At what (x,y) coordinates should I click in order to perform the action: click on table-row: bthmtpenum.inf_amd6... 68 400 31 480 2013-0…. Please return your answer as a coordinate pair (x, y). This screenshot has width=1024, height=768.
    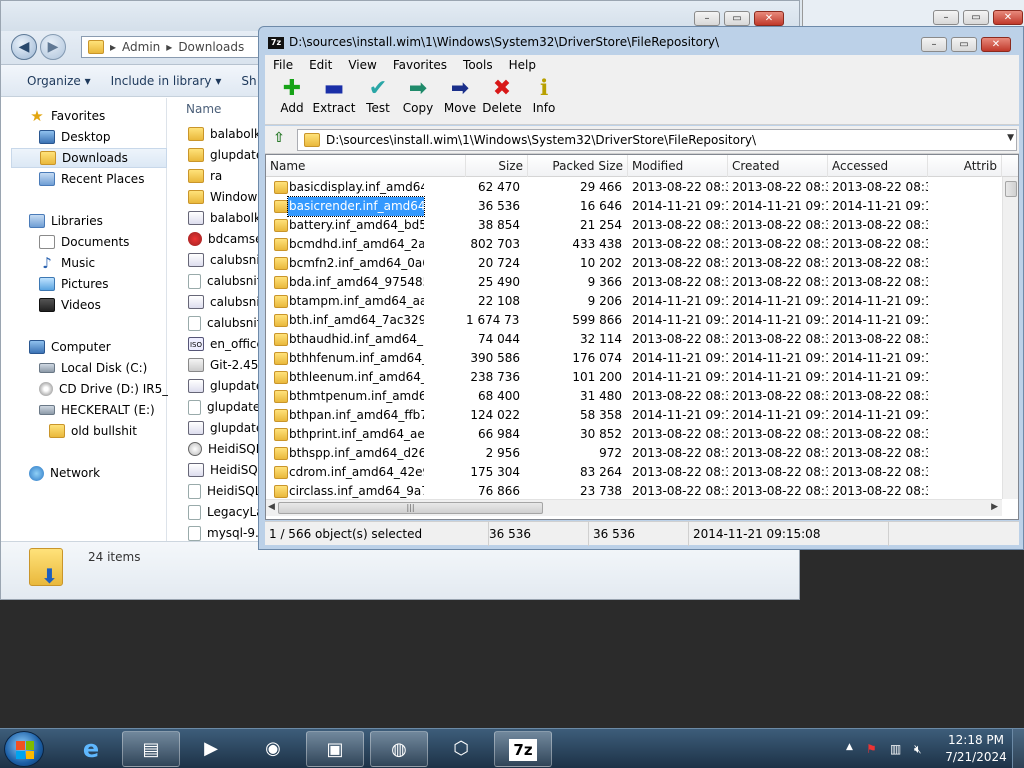
    Looking at the image, I should click on (634, 396).